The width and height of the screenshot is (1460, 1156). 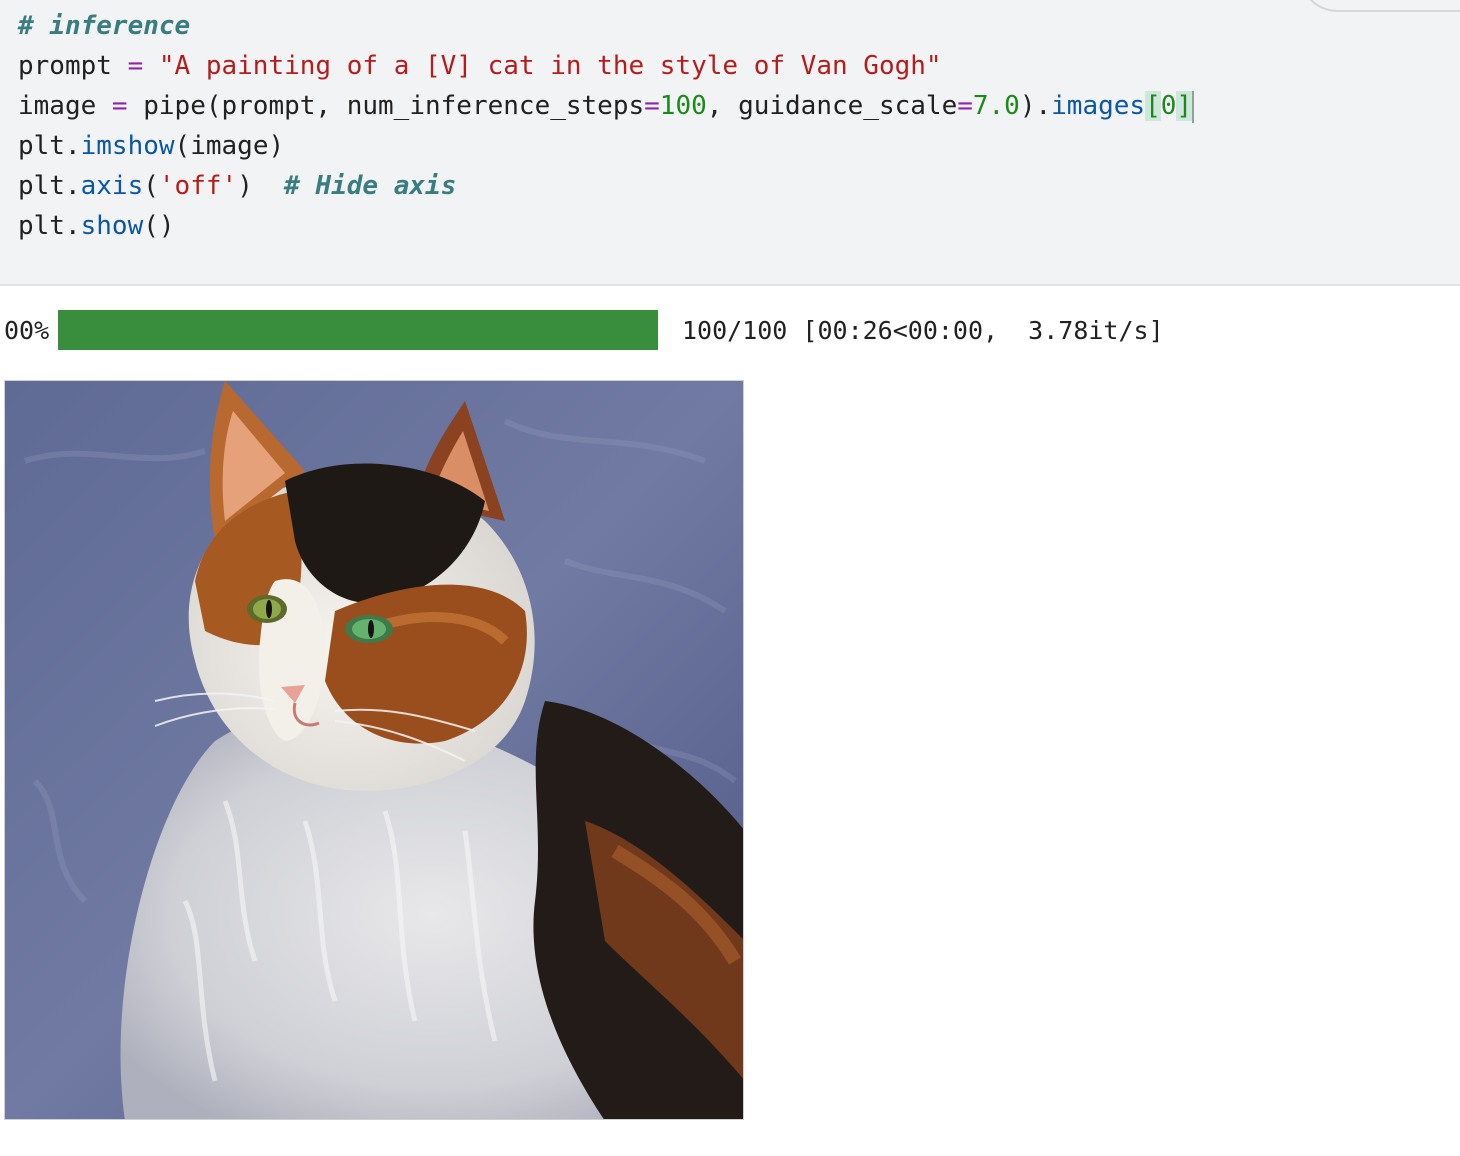 What do you see at coordinates (261, 186) in the screenshot?
I see `code-token: )` at bounding box center [261, 186].